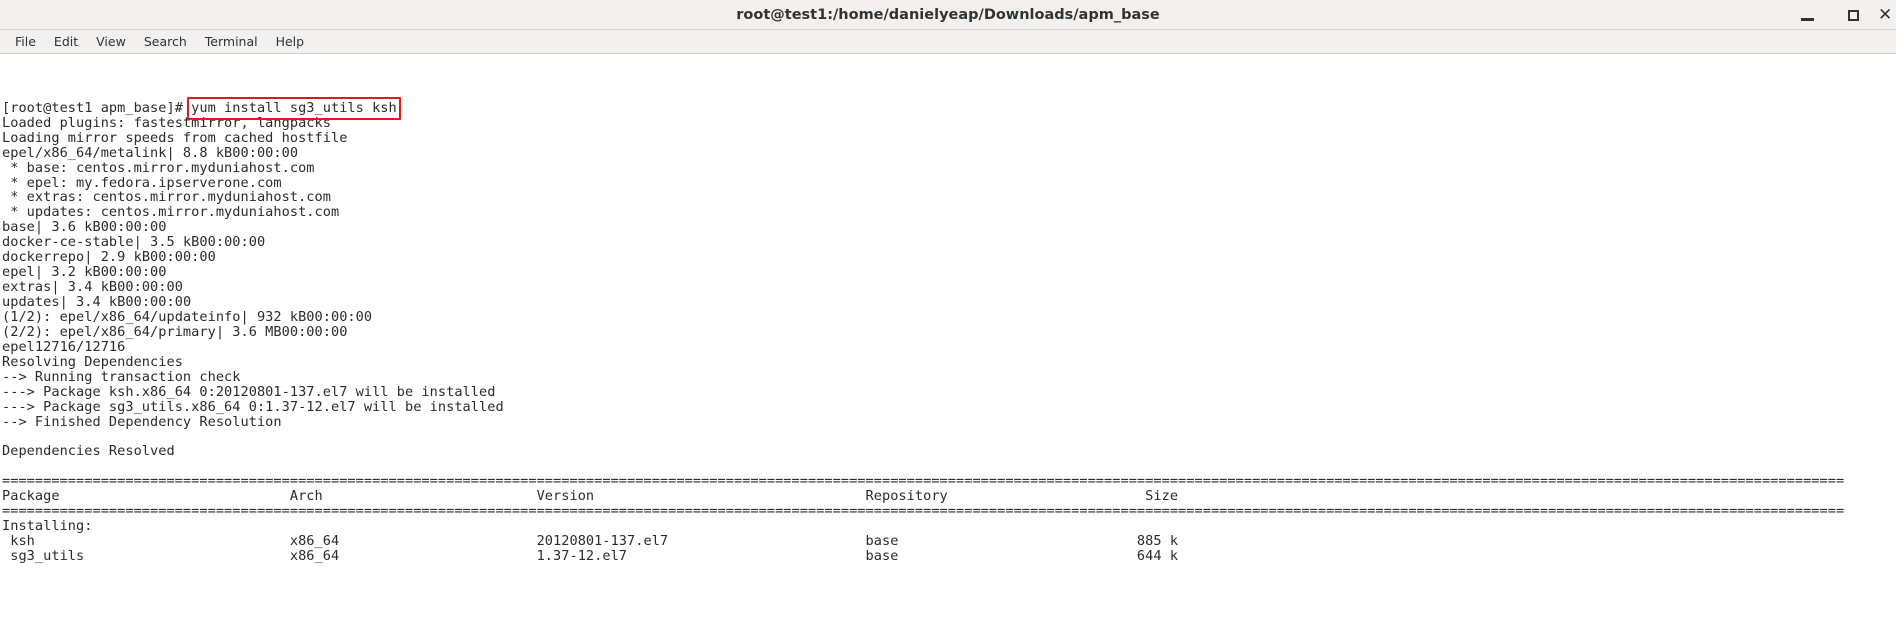 This screenshot has height=630, width=1896. Describe the element at coordinates (949, 451) in the screenshot. I see `terminal-line: Dependencies Resolved` at that location.